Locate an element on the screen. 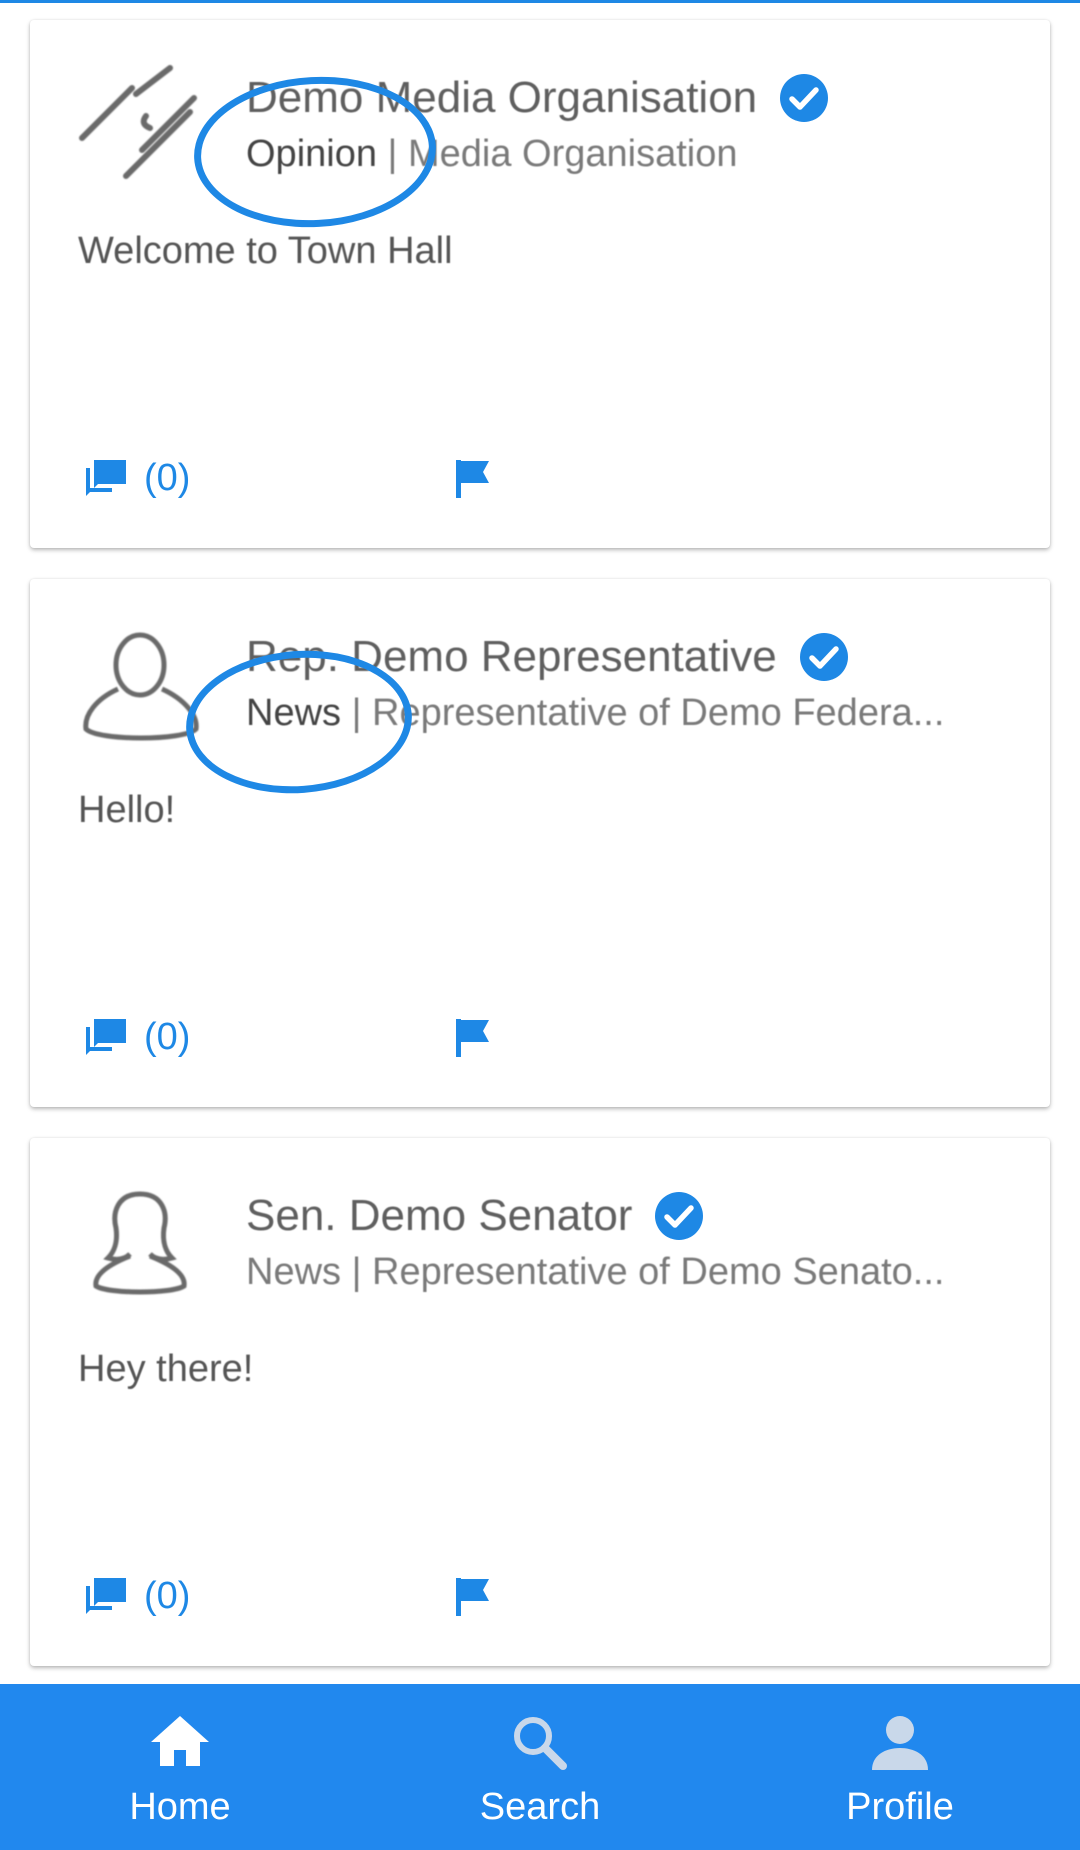 The height and width of the screenshot is (1850, 1080). nav-home-label: Home is located at coordinates (180, 1807).